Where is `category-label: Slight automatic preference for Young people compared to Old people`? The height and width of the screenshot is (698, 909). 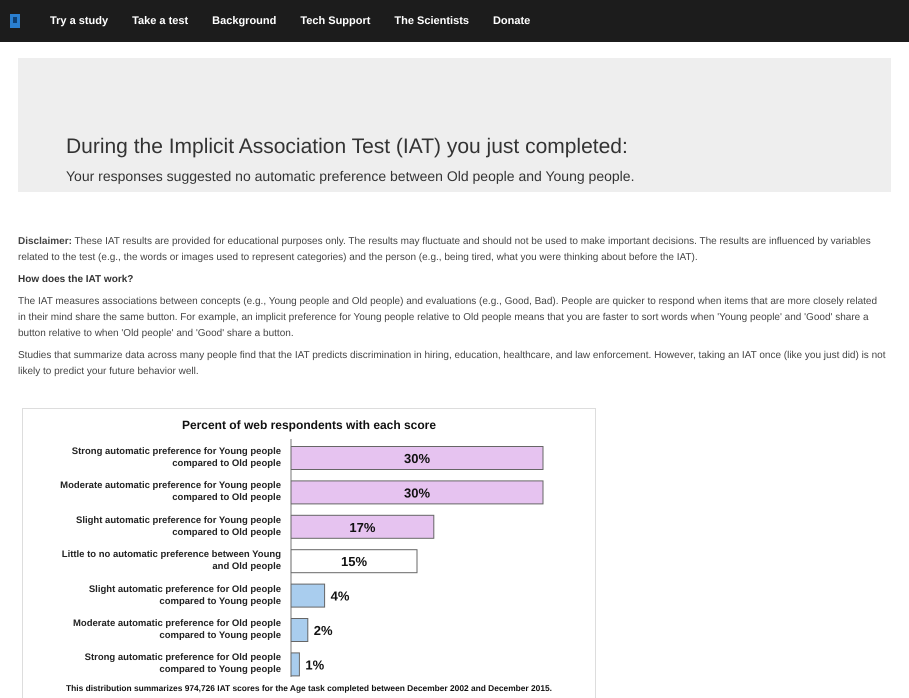 category-label: Slight automatic preference for Young people compared to Old people is located at coordinates (178, 527).